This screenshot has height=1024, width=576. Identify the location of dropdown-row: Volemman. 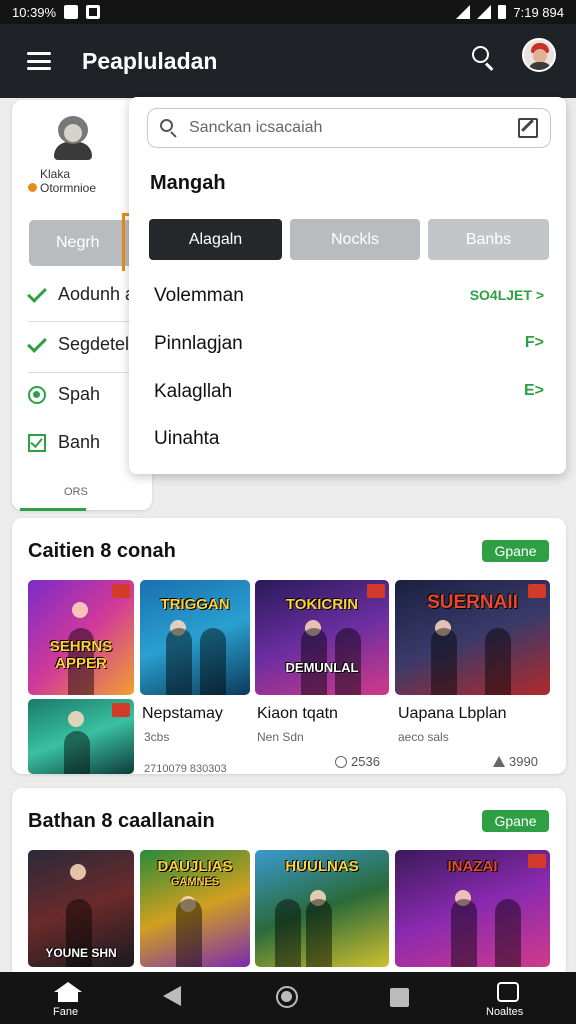
(199, 296).